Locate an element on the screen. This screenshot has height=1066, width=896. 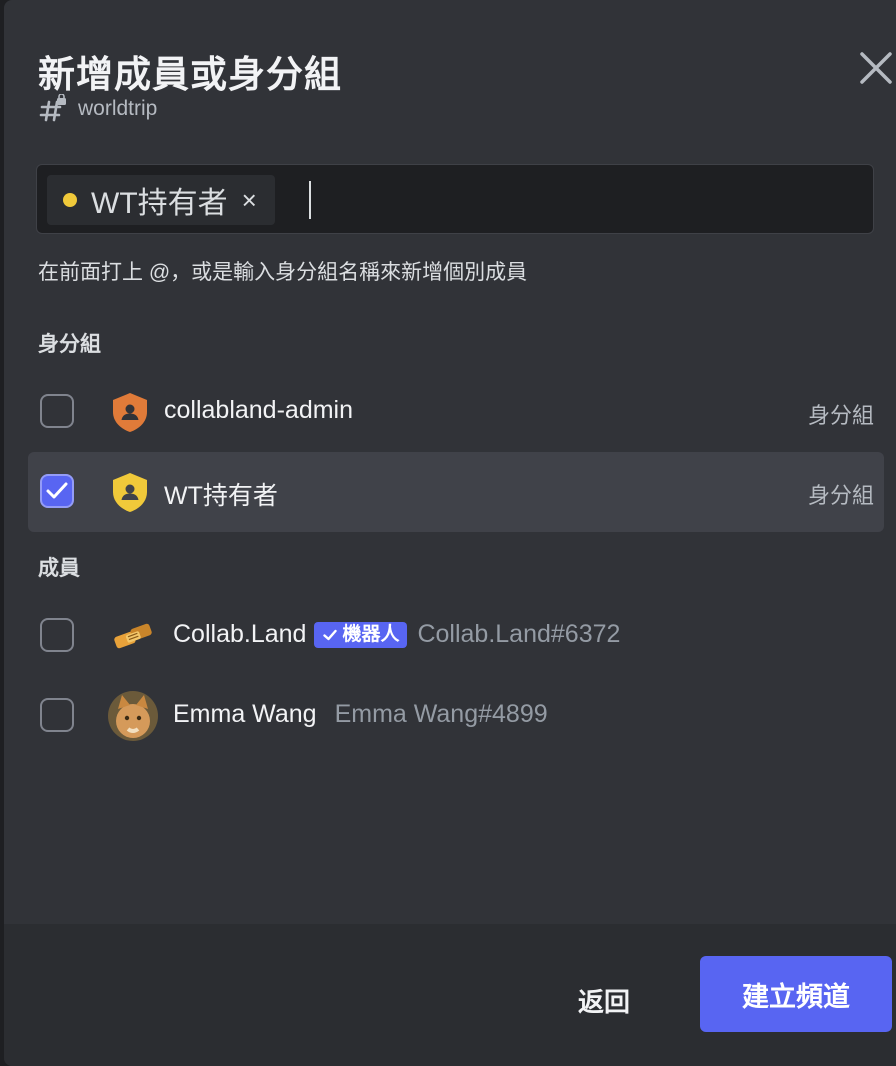
member-info: Collab.Land 機器人 Collab.Land#6372 is located at coordinates (396, 634).